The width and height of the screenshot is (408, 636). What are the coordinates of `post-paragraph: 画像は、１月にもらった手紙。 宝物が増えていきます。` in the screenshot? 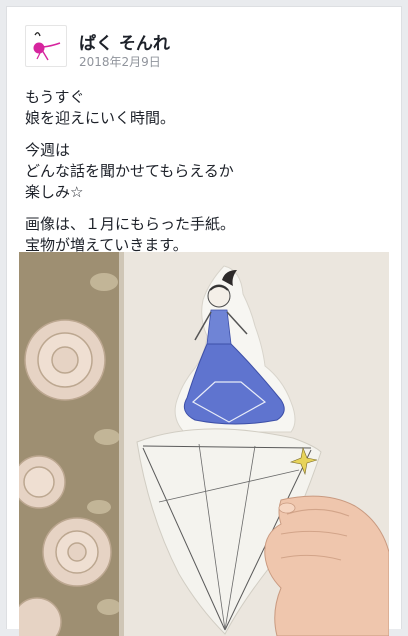 It's located at (205, 235).